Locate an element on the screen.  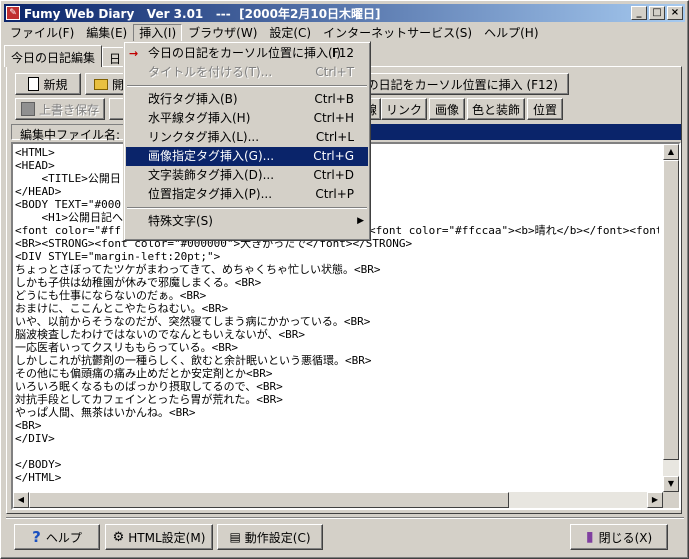
behavior-settings-button: ▤ 動作設定(C) is located at coordinates (270, 537).